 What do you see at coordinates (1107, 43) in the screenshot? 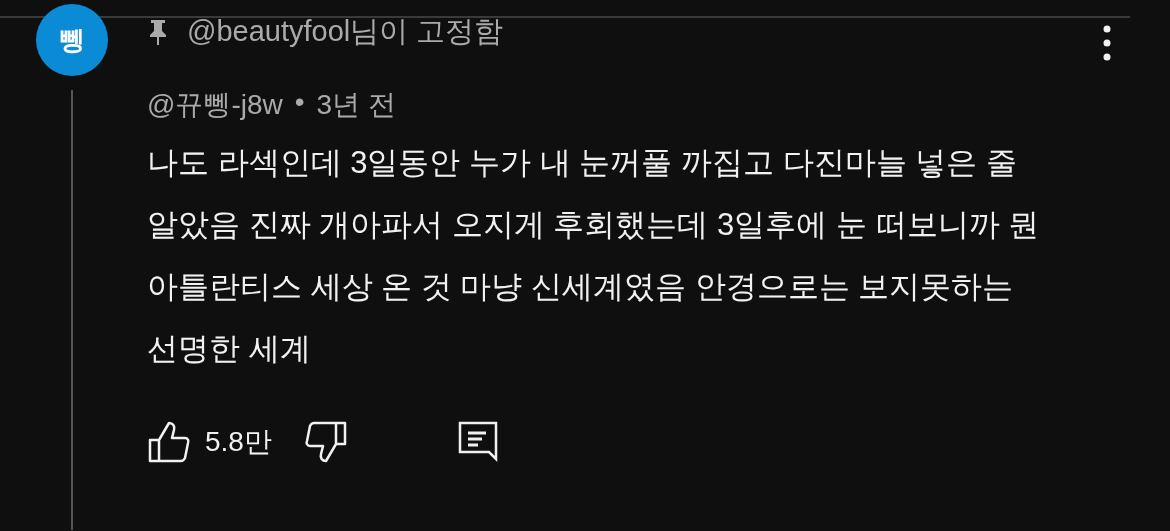
I see `more-menu-icon` at bounding box center [1107, 43].